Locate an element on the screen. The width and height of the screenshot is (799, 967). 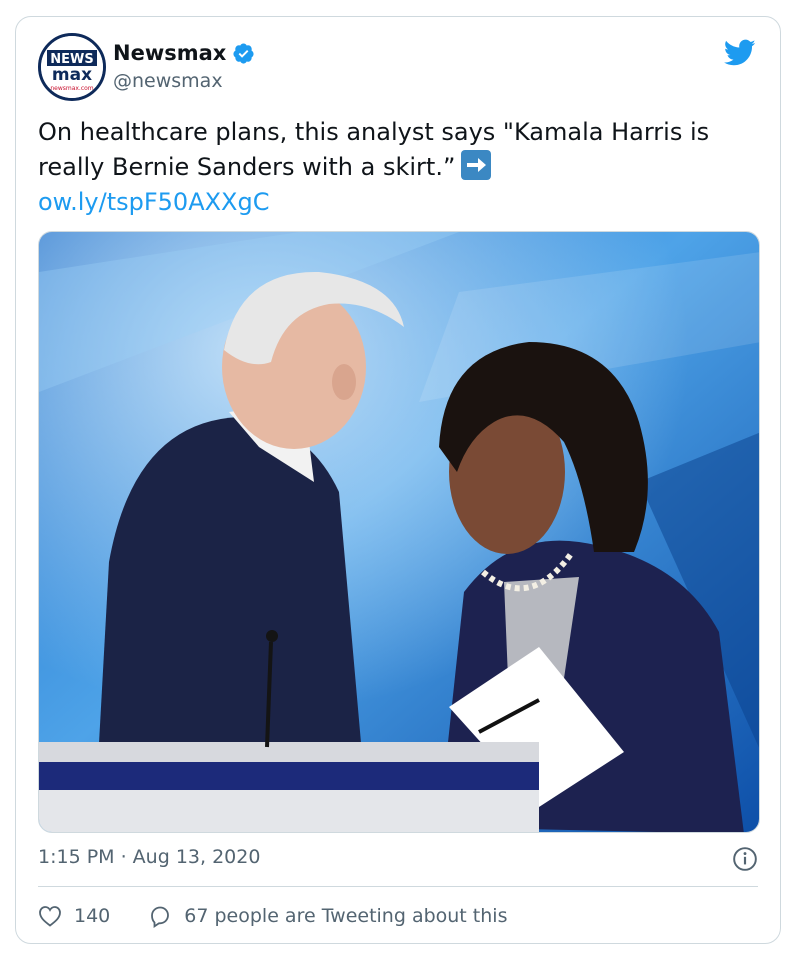
handle: @newsmax is located at coordinates (168, 81).